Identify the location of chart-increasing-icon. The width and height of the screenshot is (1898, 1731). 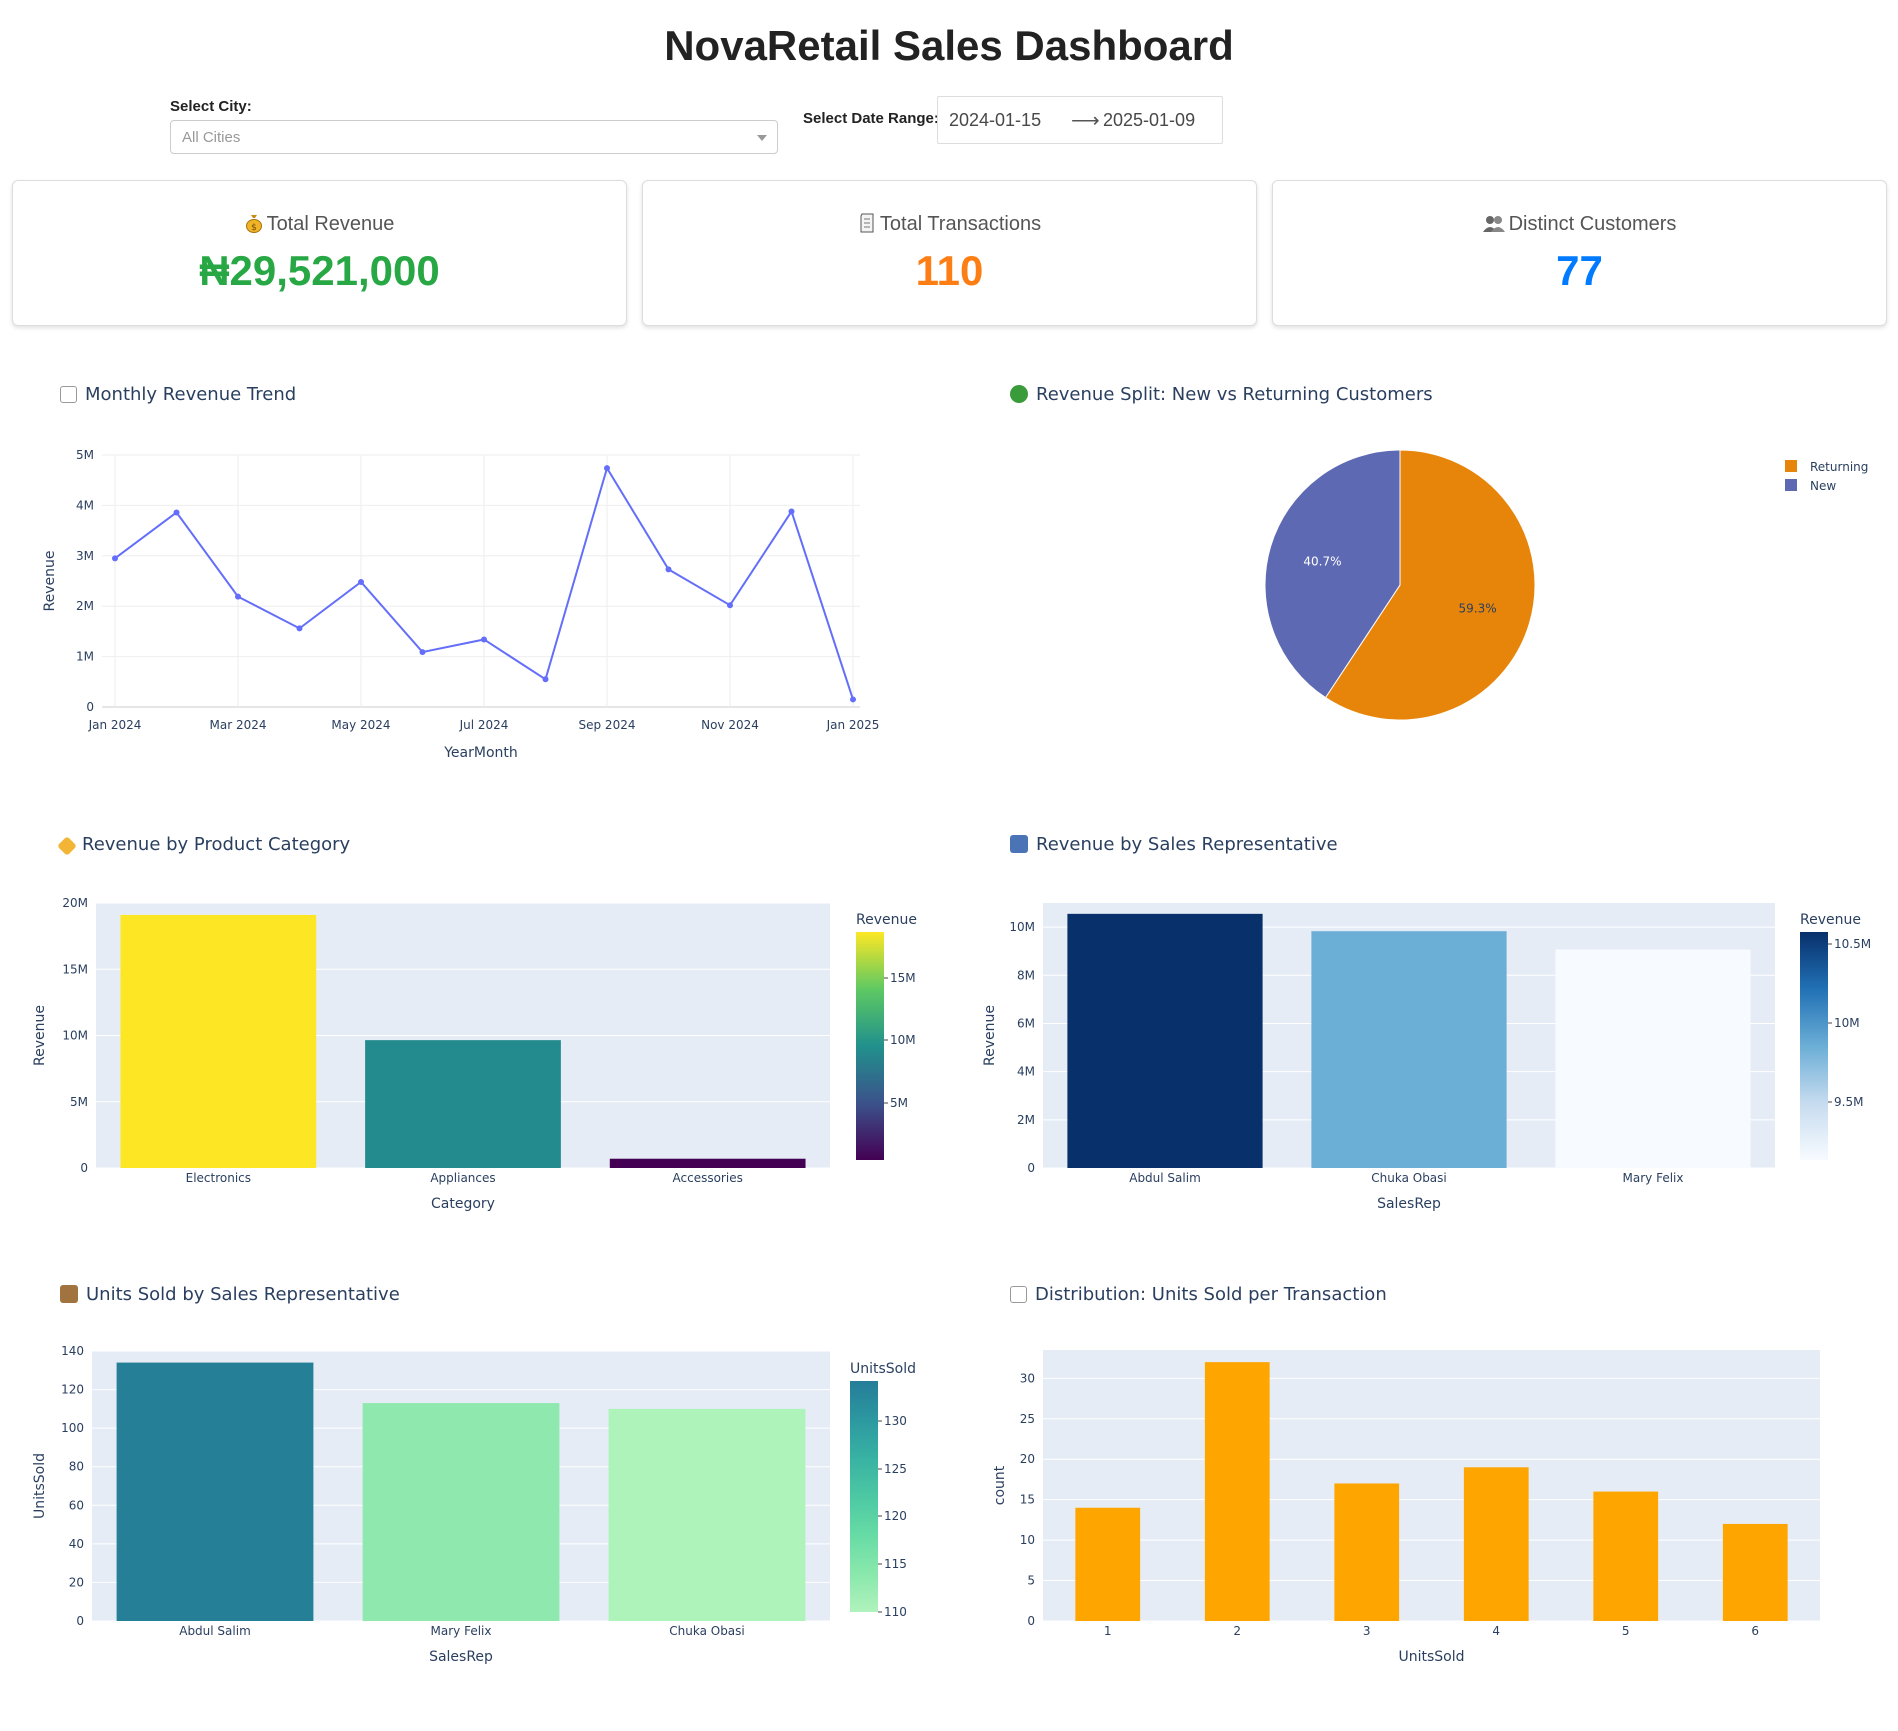
(68, 394).